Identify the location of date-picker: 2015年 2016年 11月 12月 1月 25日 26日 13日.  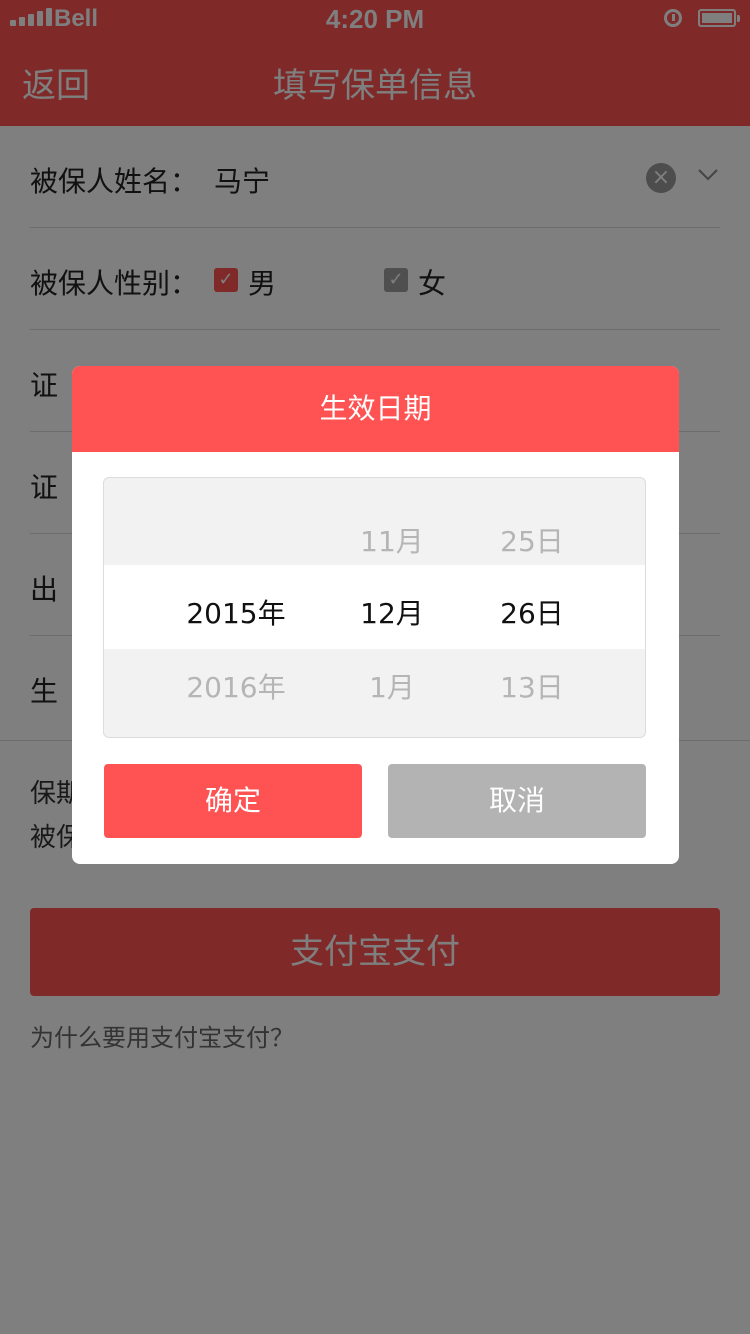
(374, 607).